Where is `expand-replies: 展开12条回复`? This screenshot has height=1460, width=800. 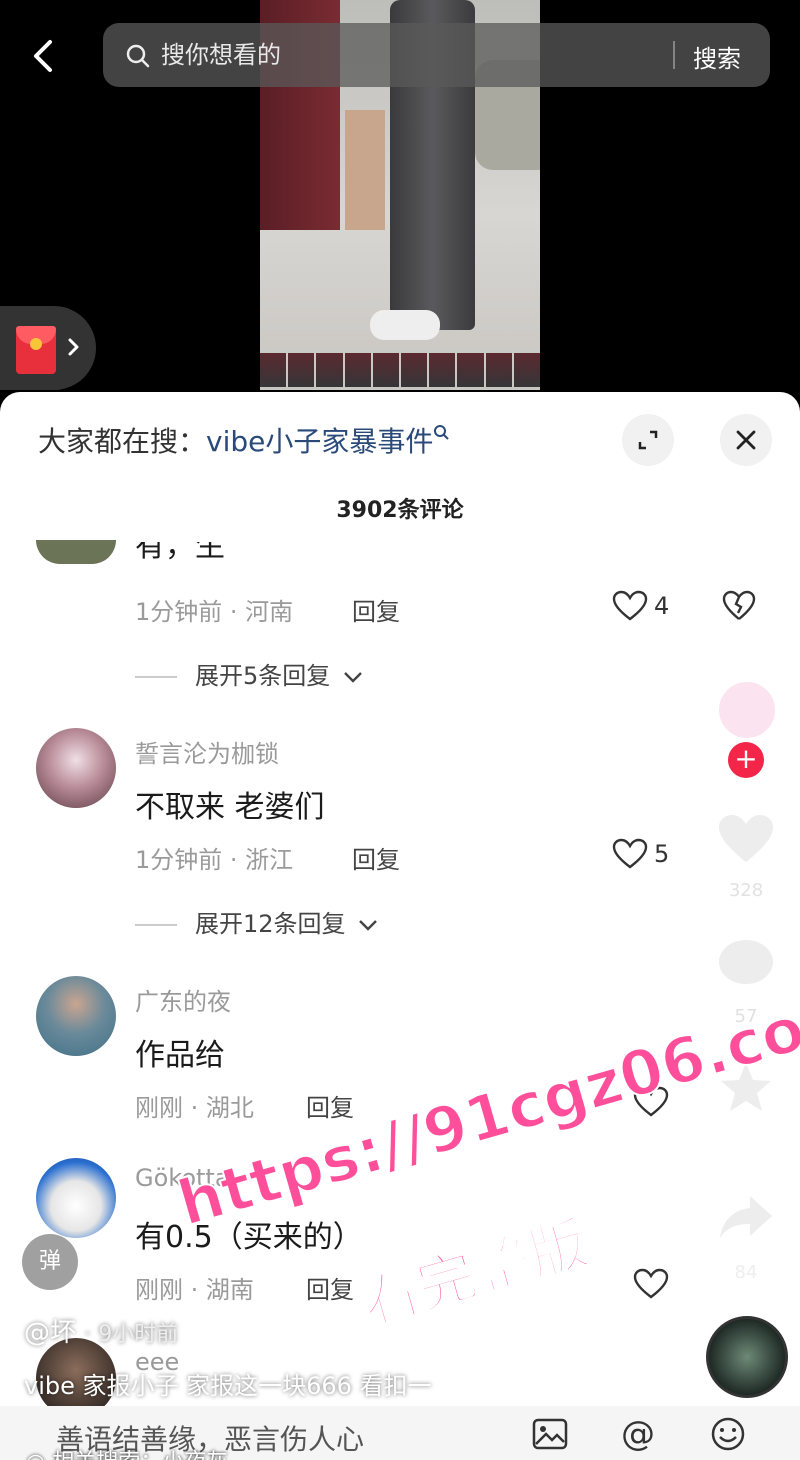
expand-replies: 展开12条回复 is located at coordinates (257, 921).